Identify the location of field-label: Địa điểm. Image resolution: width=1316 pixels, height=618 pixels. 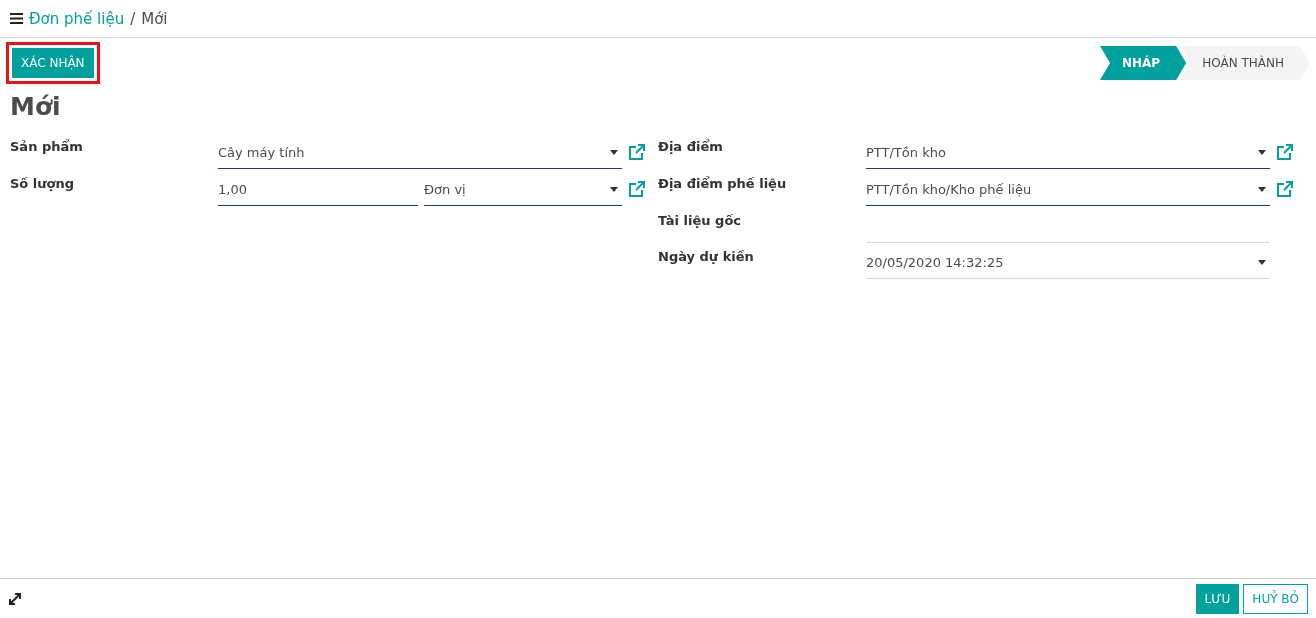
(691, 146).